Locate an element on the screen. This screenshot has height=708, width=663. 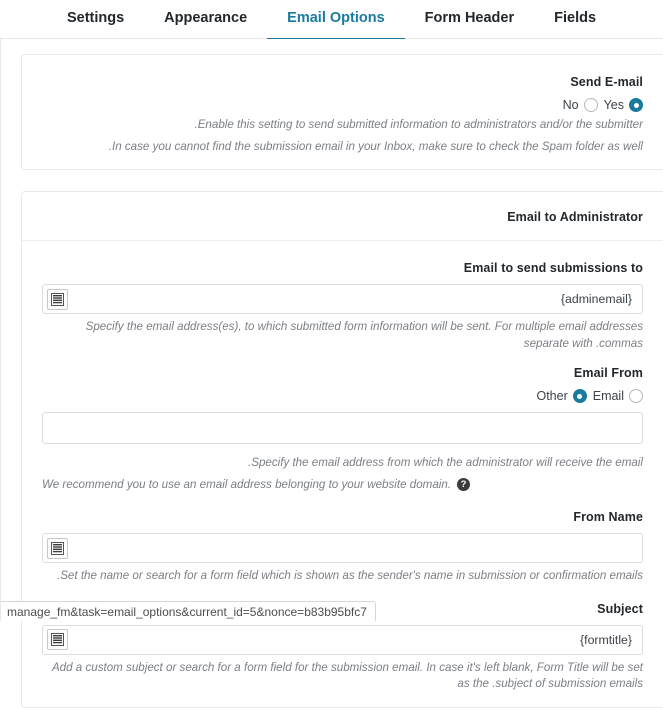
email-from-email-label: Email is located at coordinates (608, 396).